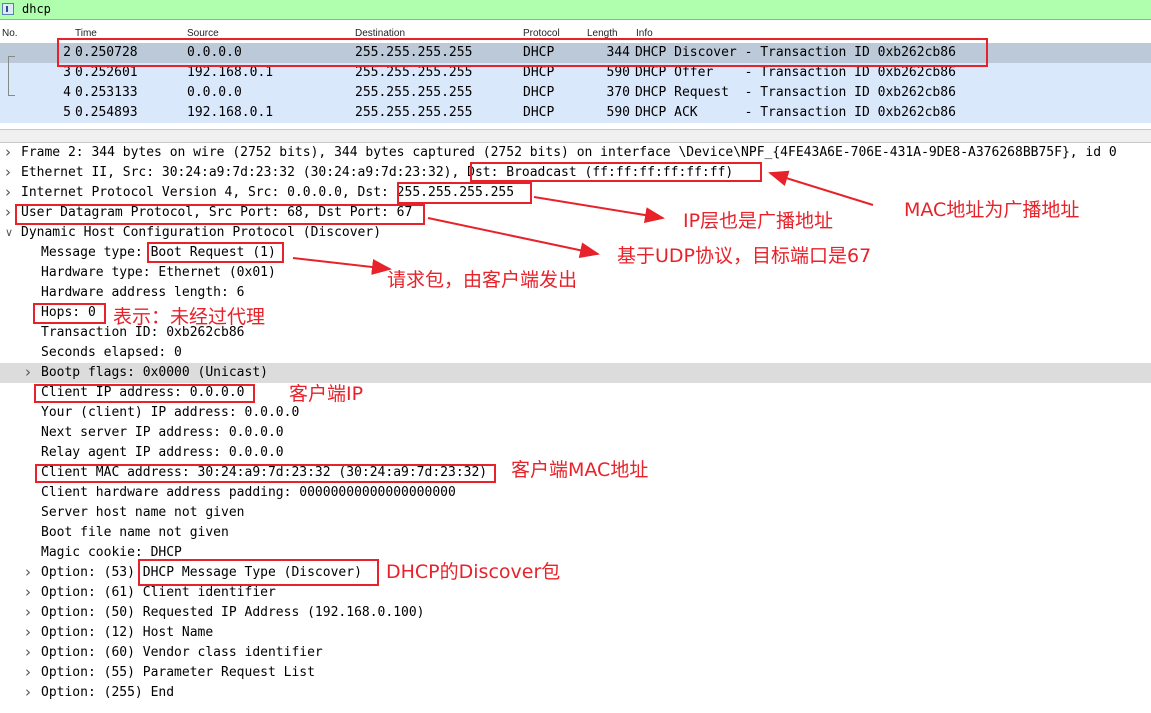 This screenshot has height=713, width=1151. What do you see at coordinates (482, 280) in the screenshot?
I see `annotation-request: 请求包，由客户端发出` at bounding box center [482, 280].